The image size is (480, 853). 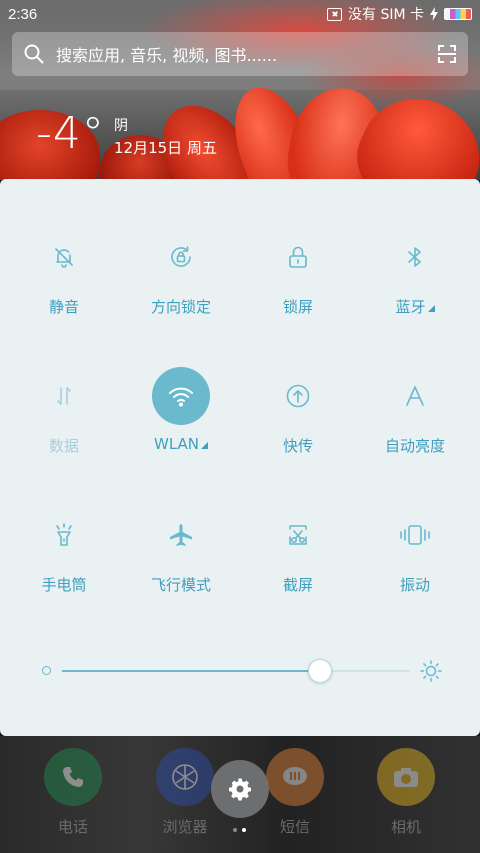 What do you see at coordinates (165, 148) in the screenshot?
I see `weather-date: 12月15日 周五` at bounding box center [165, 148].